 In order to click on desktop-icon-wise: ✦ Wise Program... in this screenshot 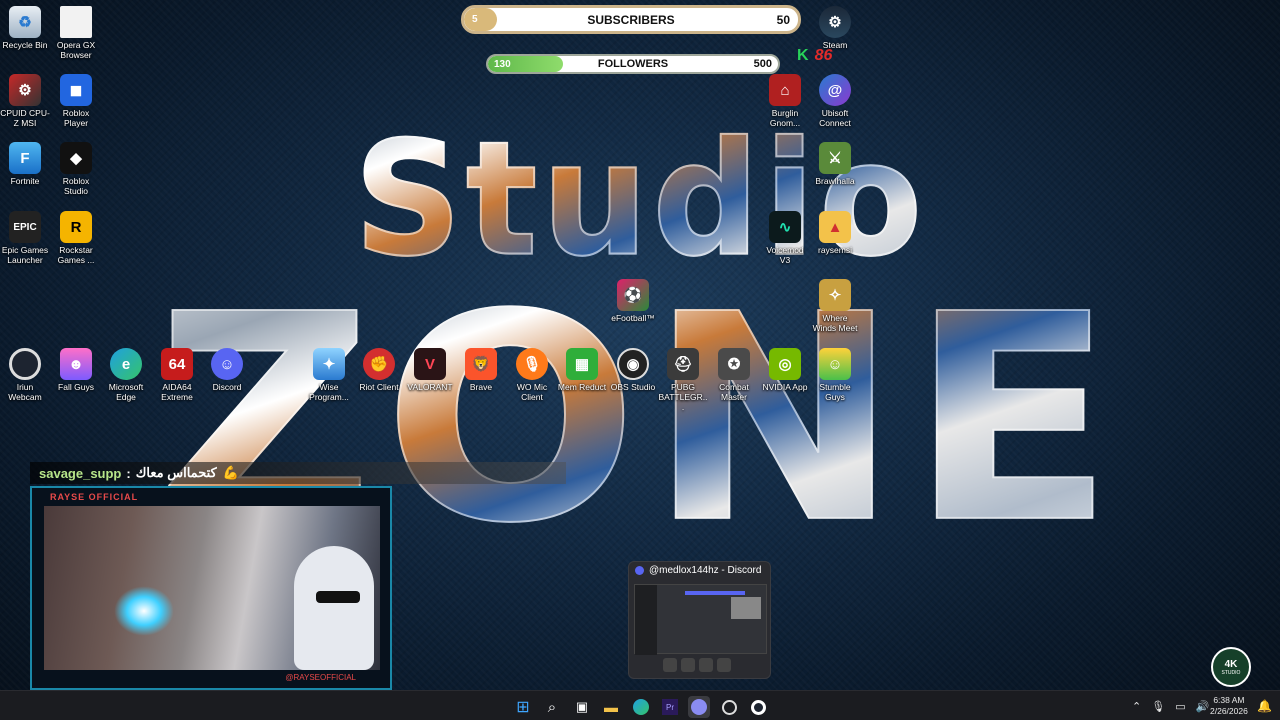, I will do `click(329, 375)`.